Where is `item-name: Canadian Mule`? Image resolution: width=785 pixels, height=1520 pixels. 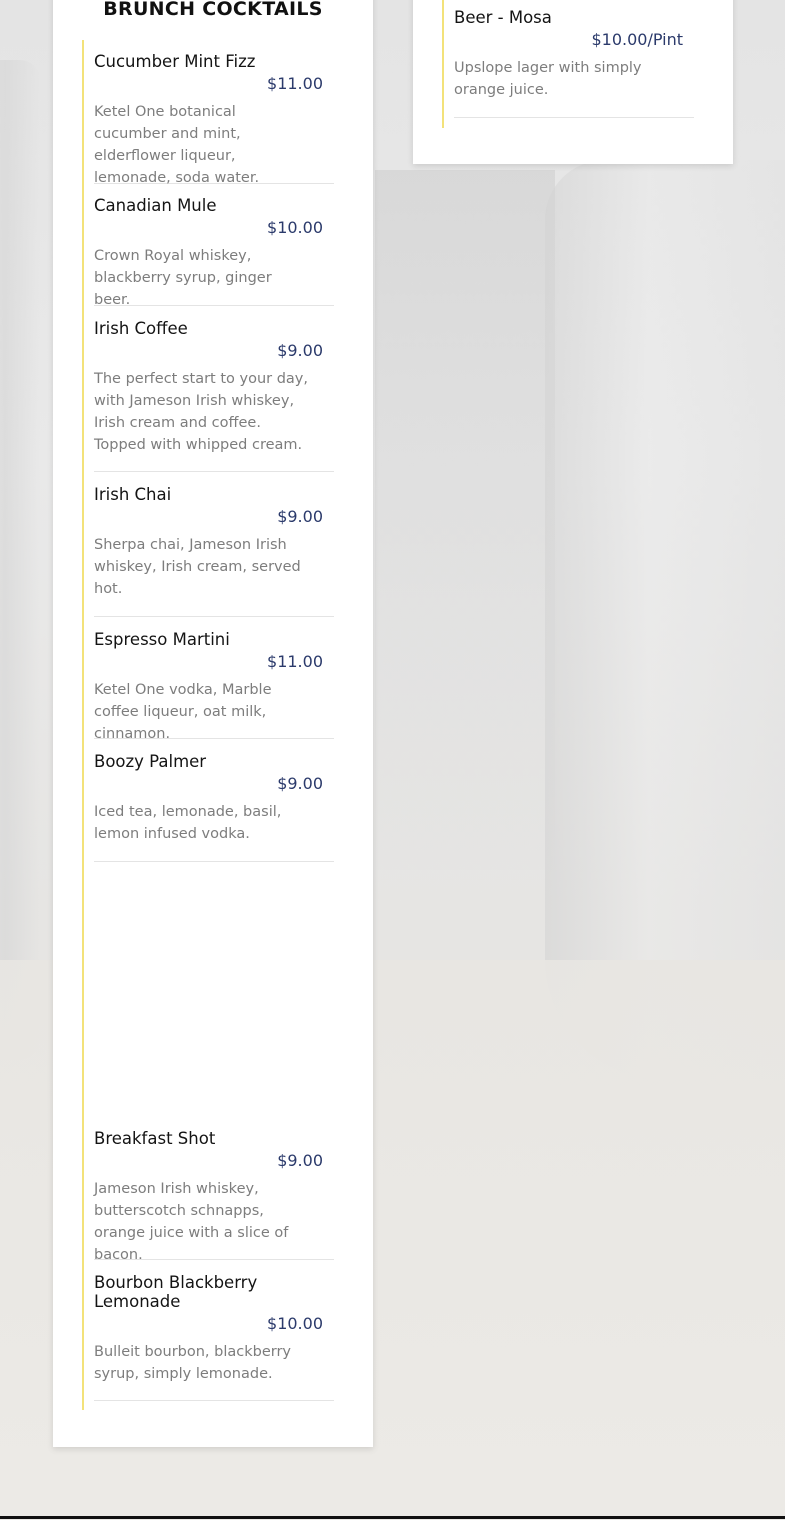
item-name: Canadian Mule is located at coordinates (155, 205).